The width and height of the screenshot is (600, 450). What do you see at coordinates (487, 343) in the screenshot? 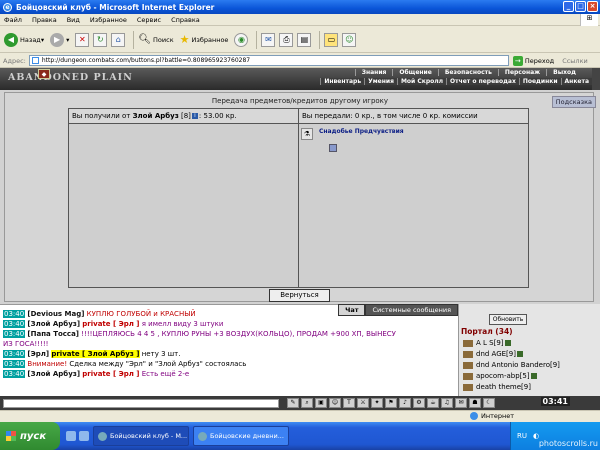
I see `player-item: A L S[9]` at bounding box center [487, 343].